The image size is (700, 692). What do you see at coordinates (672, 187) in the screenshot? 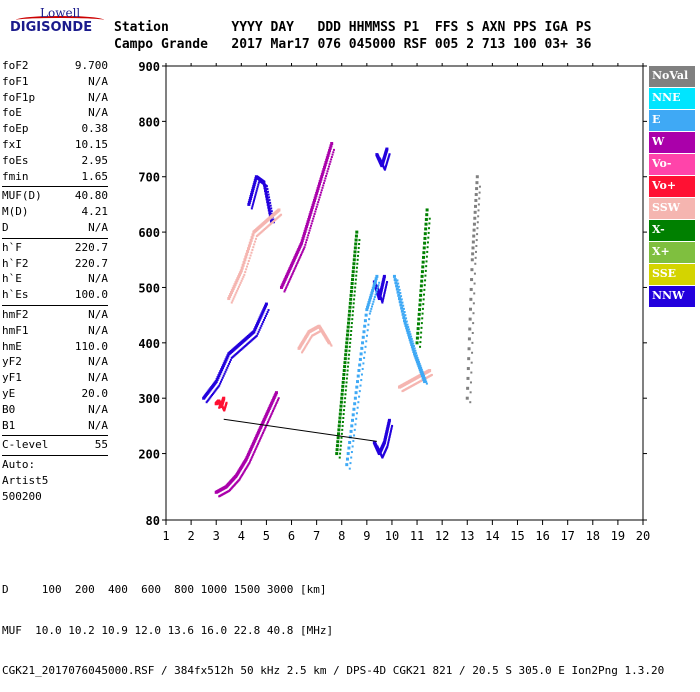
I see `polarization-legend: NoVal NNE E W Vo- Vo+ SSW X- X+ SSE NNW` at bounding box center [672, 187].